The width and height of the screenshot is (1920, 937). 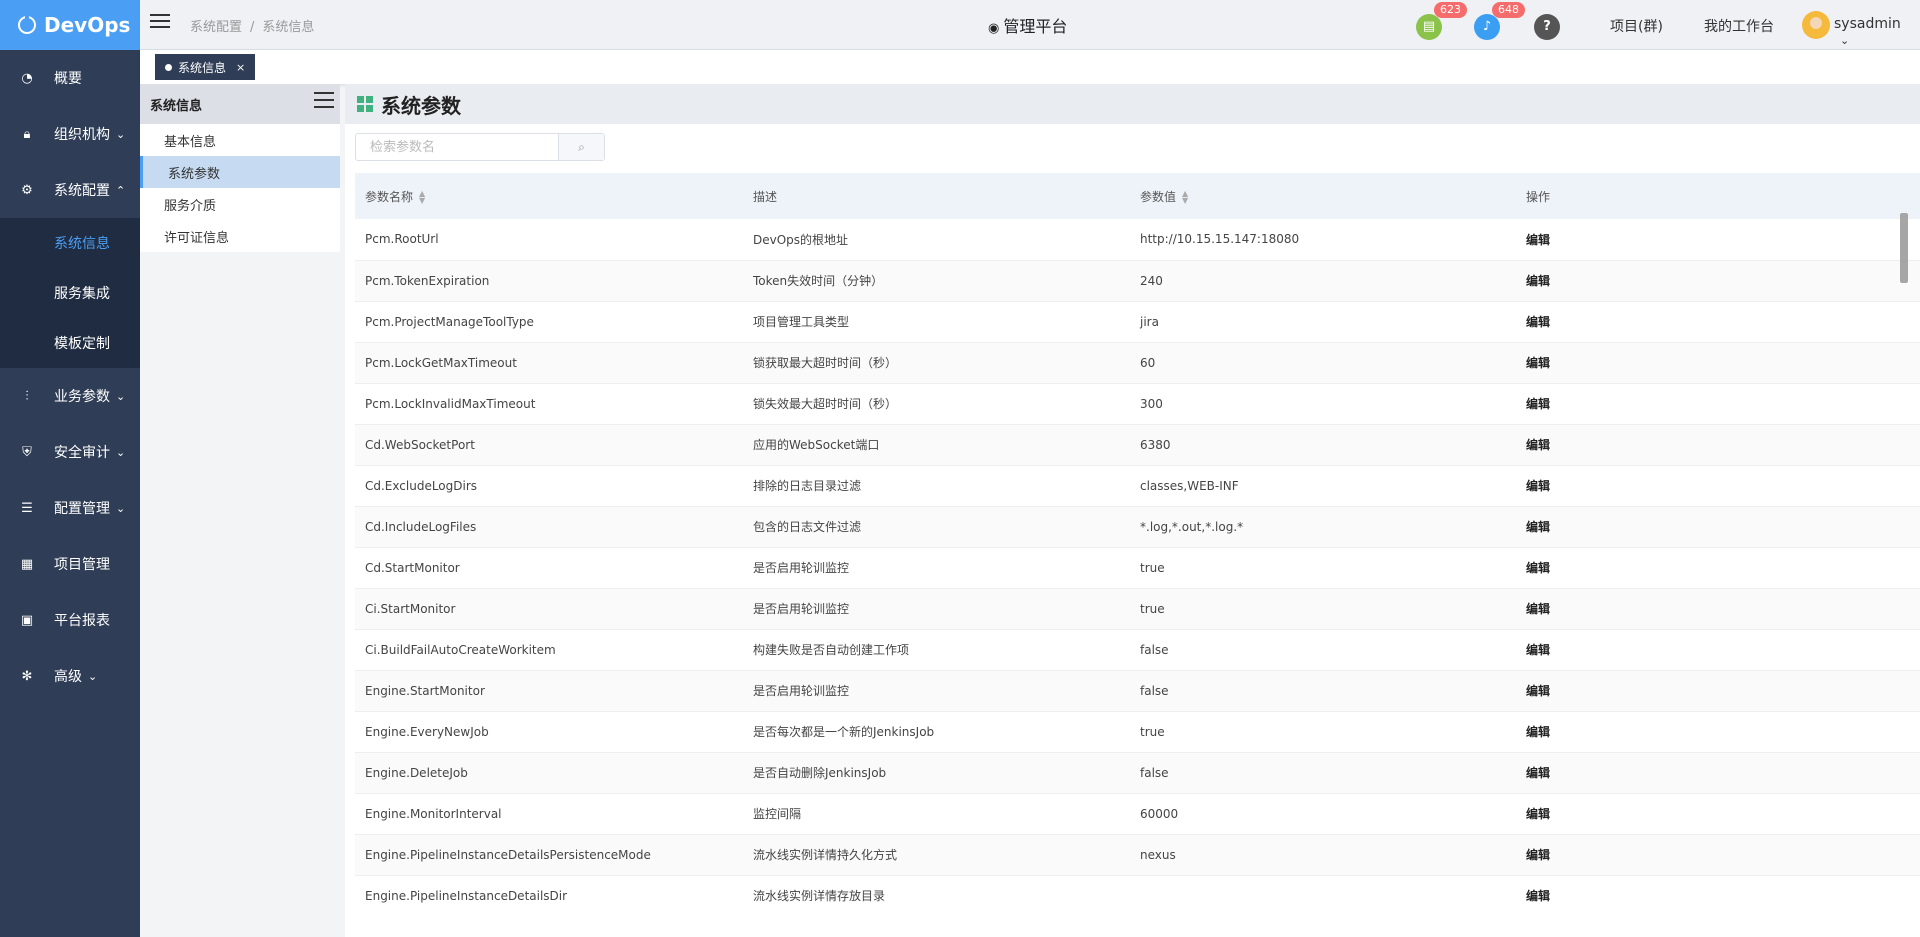 I want to click on column-header-actions: 操作, so click(x=1718, y=196).